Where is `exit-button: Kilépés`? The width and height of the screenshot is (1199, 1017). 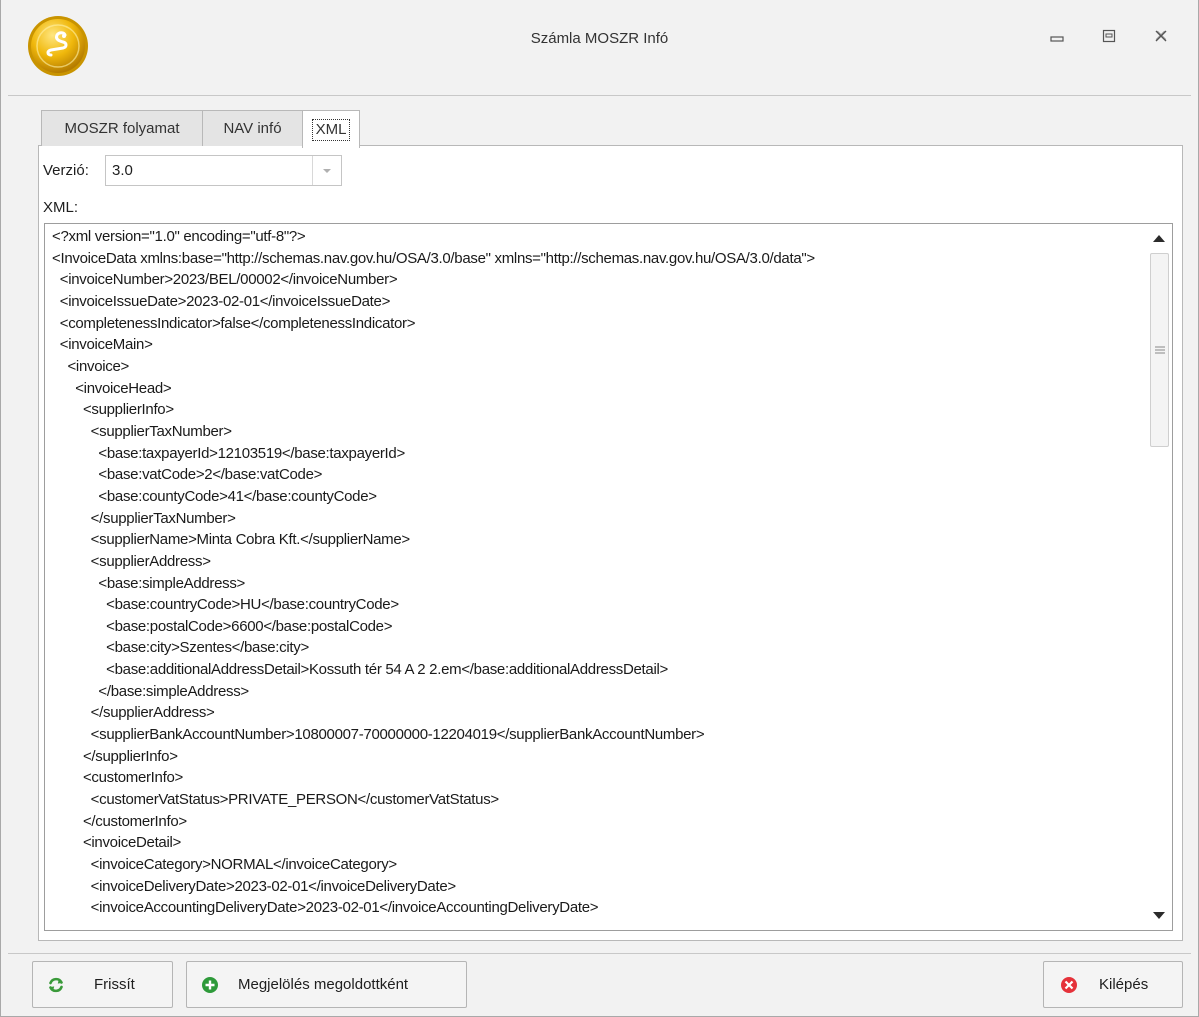 exit-button: Kilépés is located at coordinates (1113, 984).